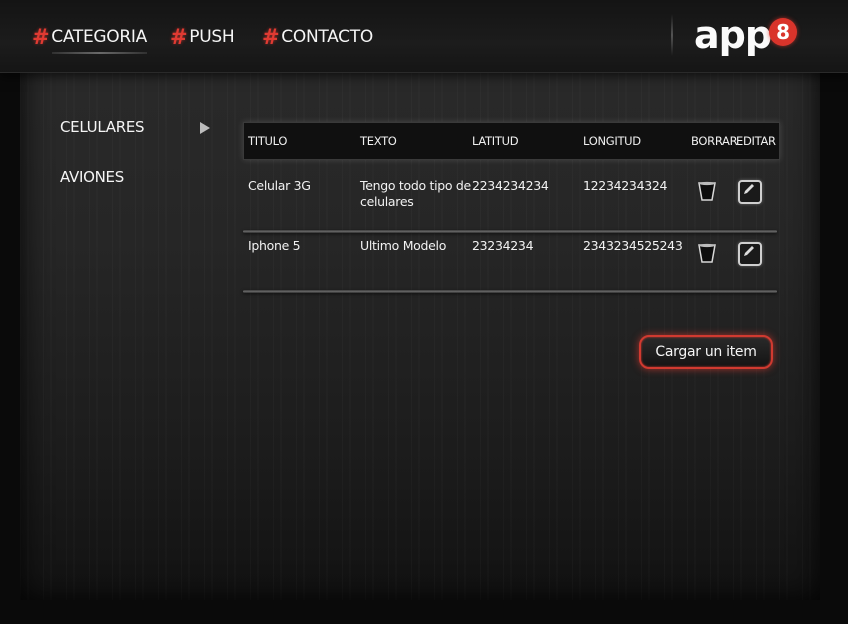 This screenshot has width=848, height=624. I want to click on sidebar-item-celulares: CELULARES, so click(102, 127).